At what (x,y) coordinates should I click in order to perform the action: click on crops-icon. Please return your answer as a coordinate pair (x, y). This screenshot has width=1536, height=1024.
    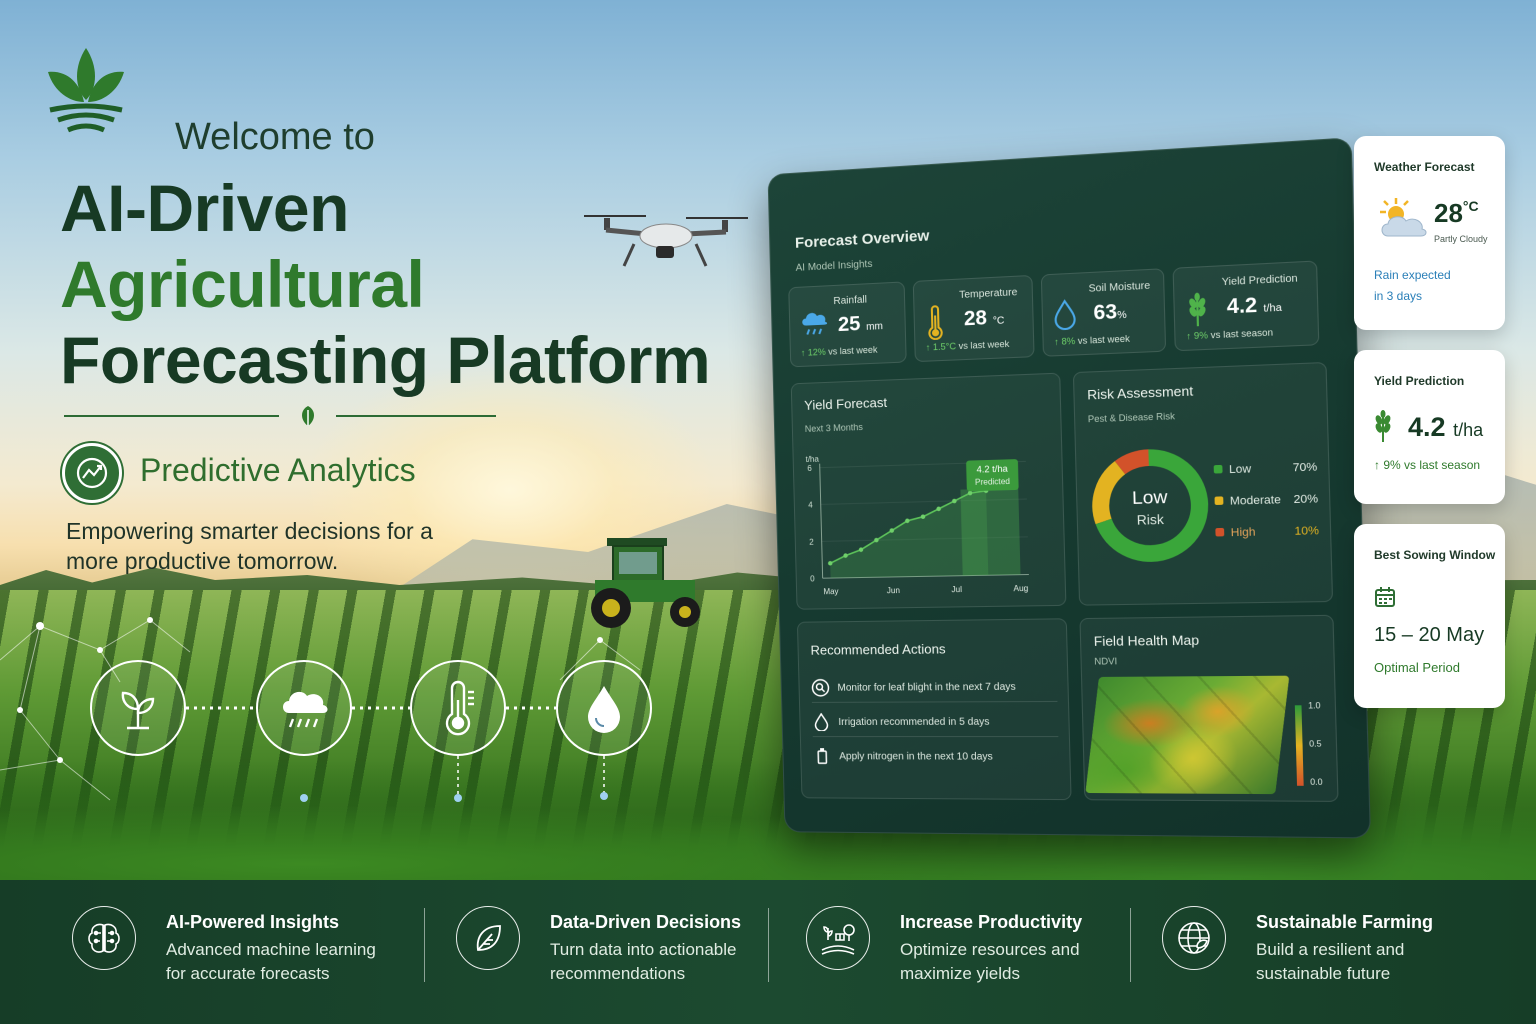
    Looking at the image, I should click on (838, 938).